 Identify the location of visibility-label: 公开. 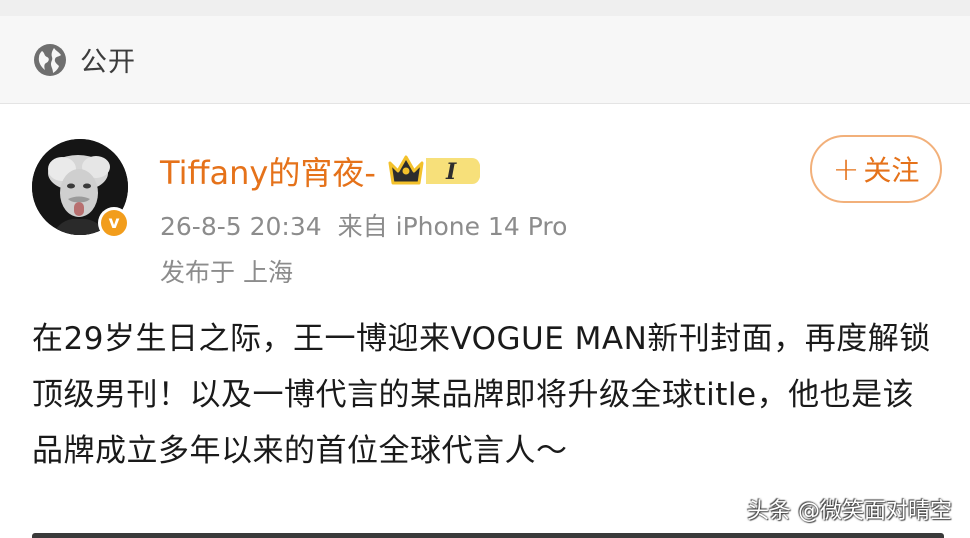
(108, 62).